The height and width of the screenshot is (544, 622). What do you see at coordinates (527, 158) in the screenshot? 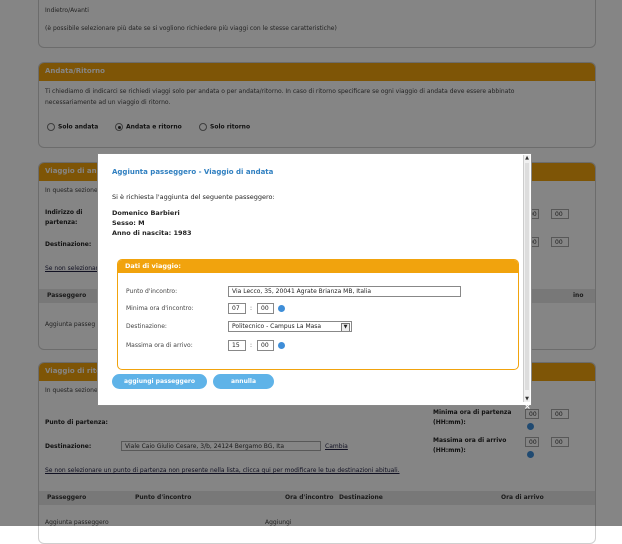
I see `scroll-up-icon: ▲` at bounding box center [527, 158].